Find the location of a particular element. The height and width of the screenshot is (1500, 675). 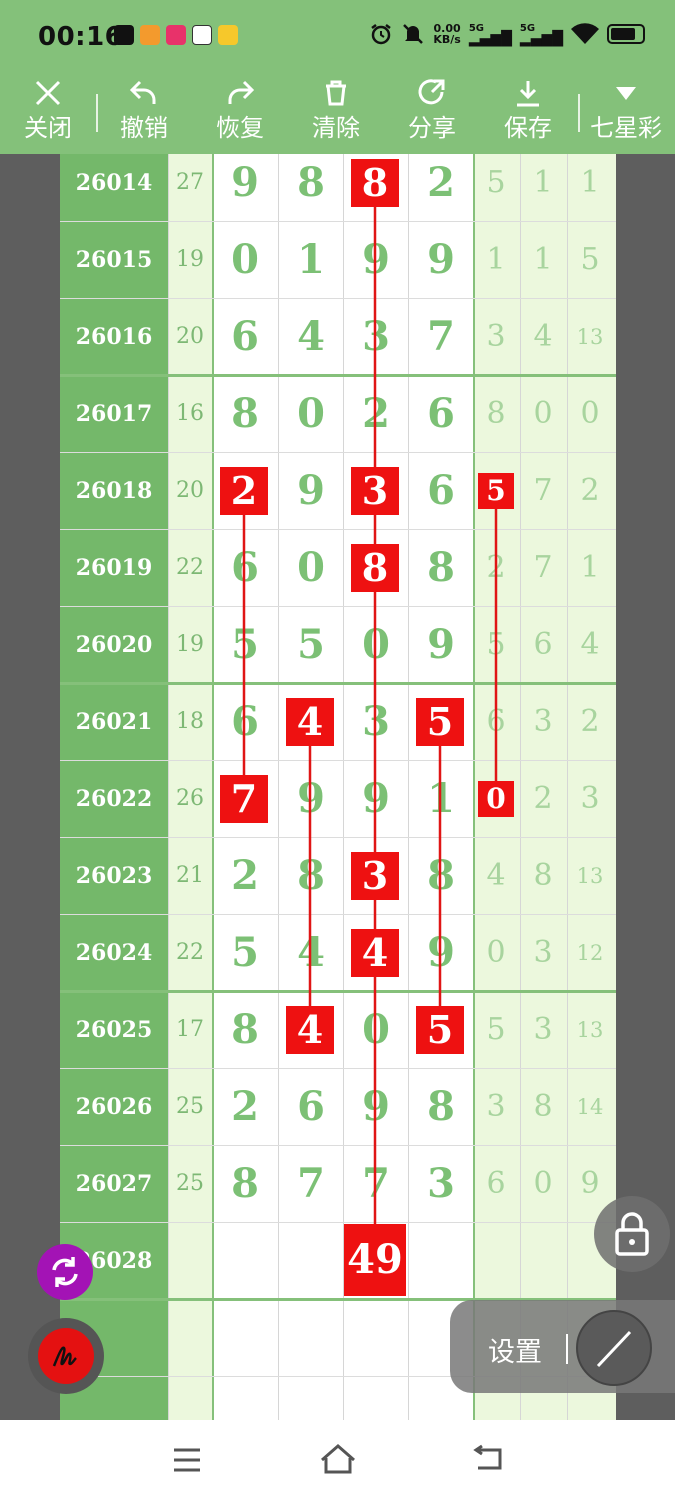

notification-icons is located at coordinates (176, 35).